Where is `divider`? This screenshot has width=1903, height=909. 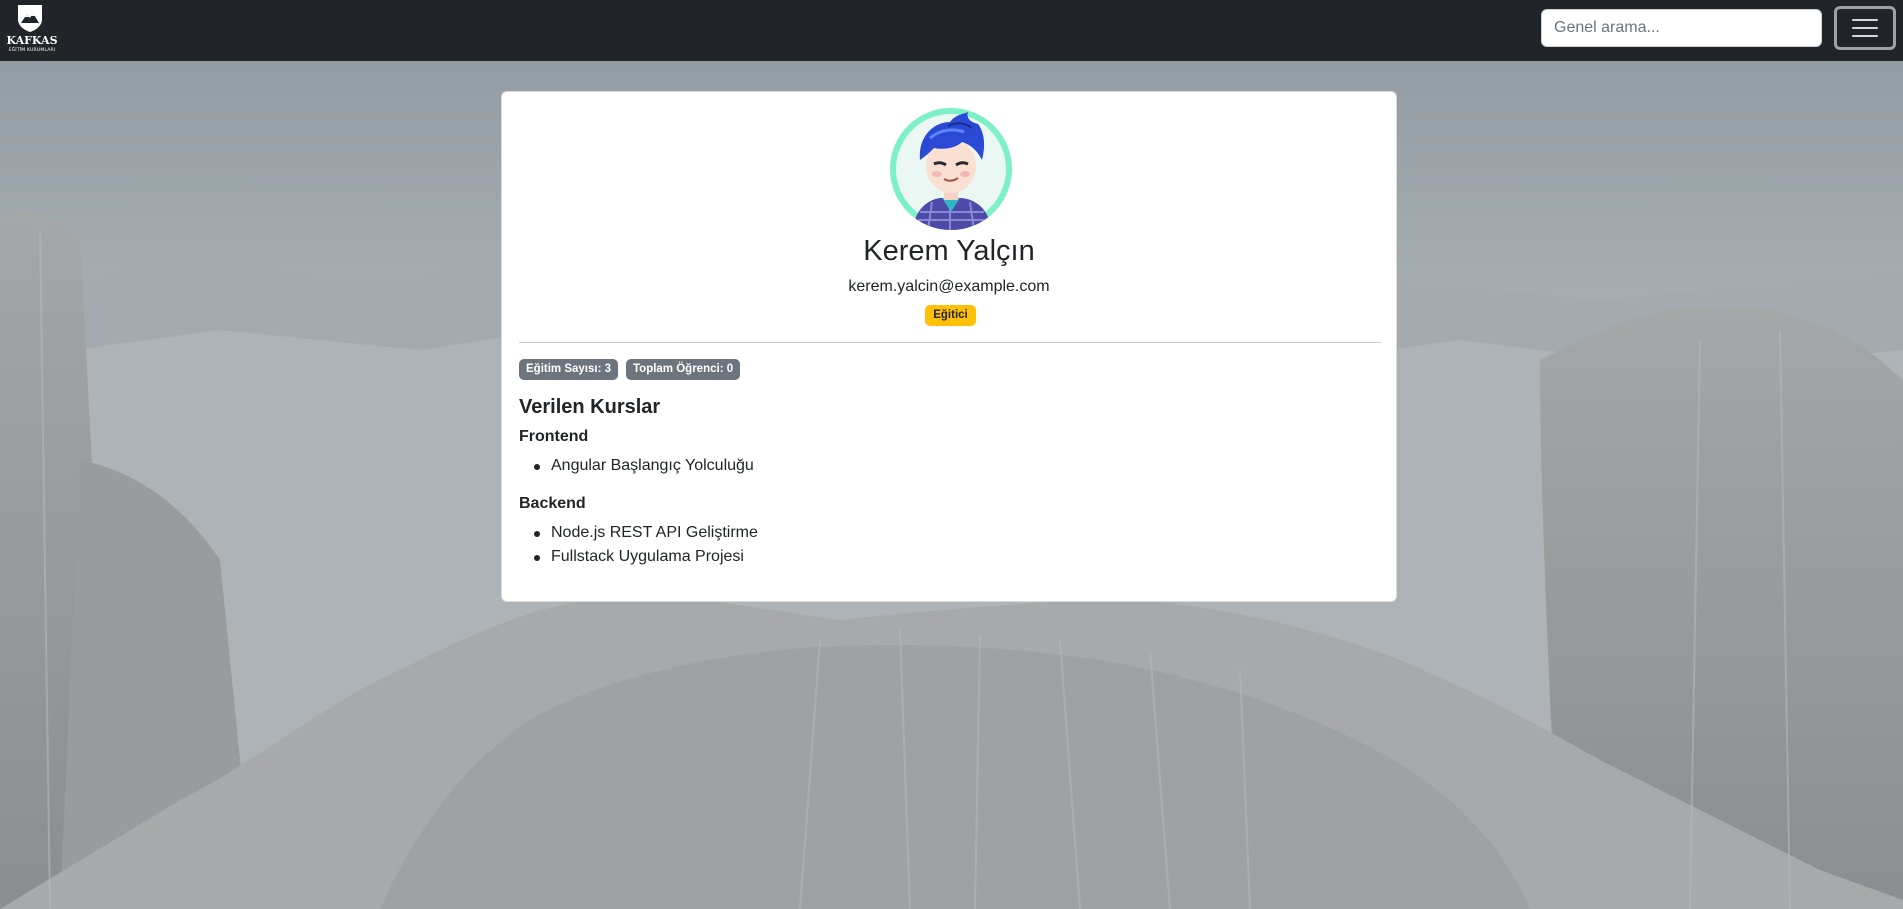
divider is located at coordinates (950, 342).